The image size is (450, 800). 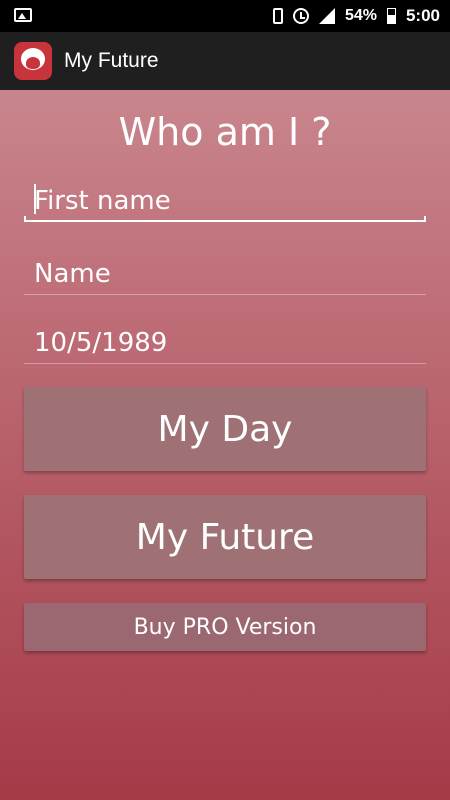 What do you see at coordinates (225, 429) in the screenshot?
I see `my-day-button: My Day` at bounding box center [225, 429].